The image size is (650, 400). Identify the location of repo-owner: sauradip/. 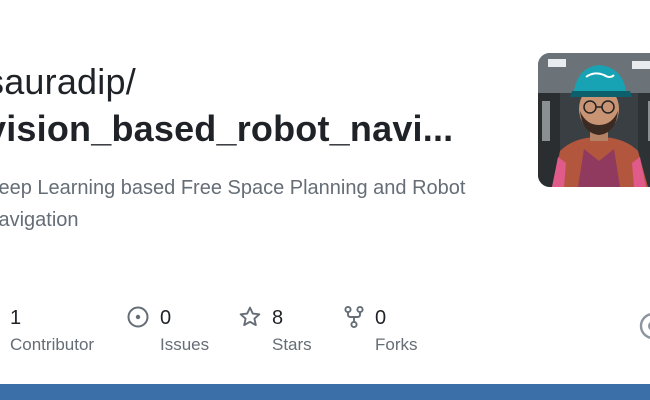
(68, 82).